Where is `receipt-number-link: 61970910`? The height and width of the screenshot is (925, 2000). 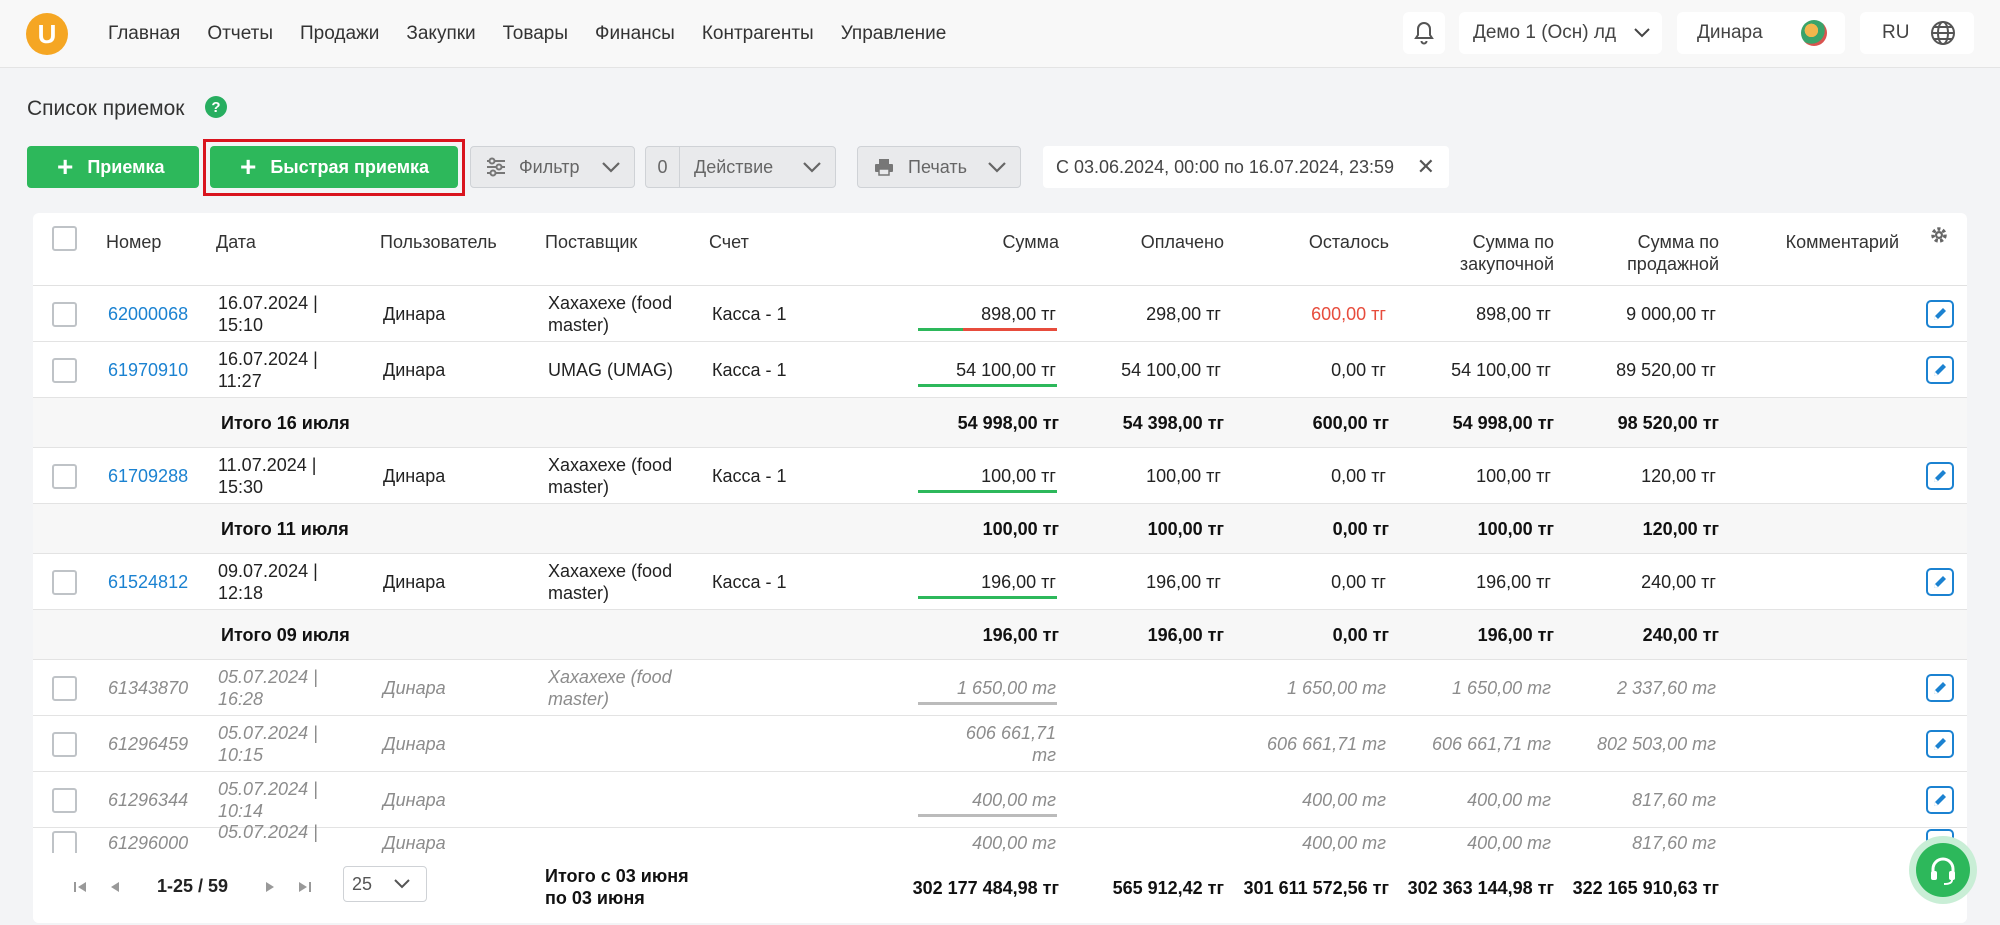 receipt-number-link: 61970910 is located at coordinates (148, 370).